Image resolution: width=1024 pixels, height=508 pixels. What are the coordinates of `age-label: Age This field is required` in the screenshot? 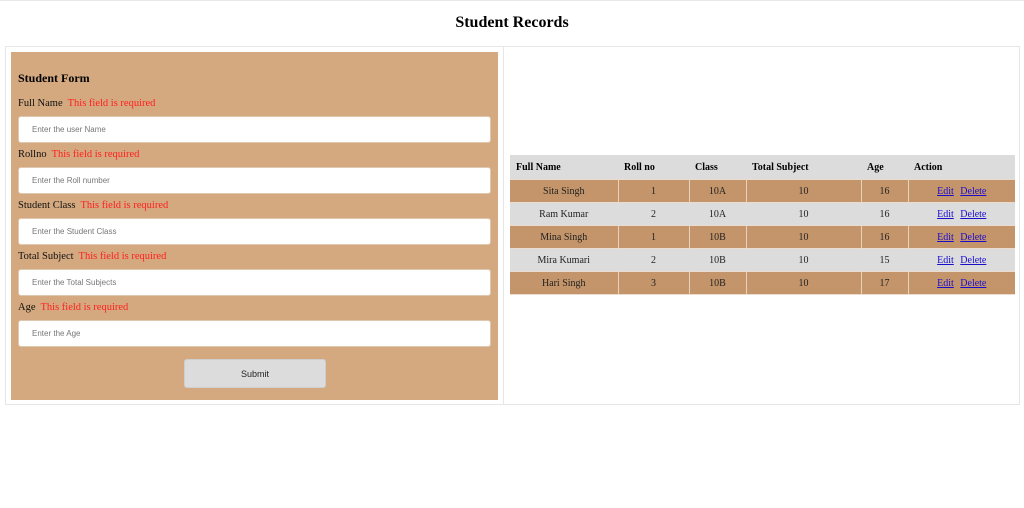 It's located at (73, 307).